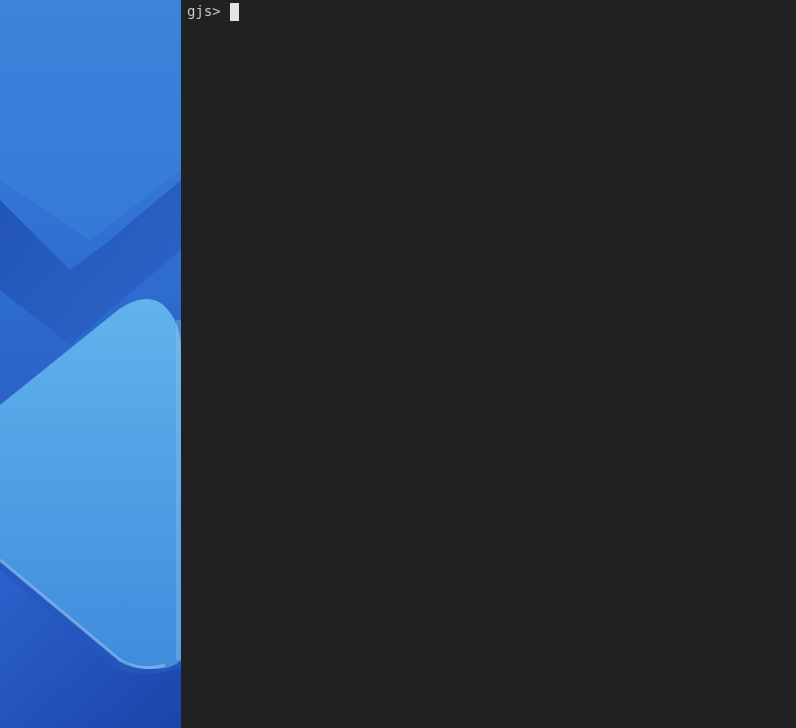 Image resolution: width=796 pixels, height=728 pixels. What do you see at coordinates (234, 12) in the screenshot?
I see `text-cursor` at bounding box center [234, 12].